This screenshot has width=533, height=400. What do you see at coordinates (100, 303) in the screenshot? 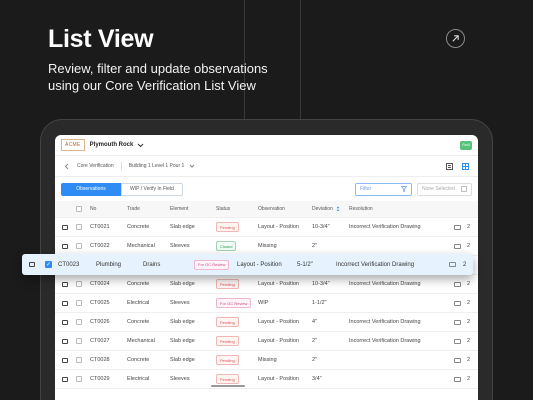
I see `row-number: CT0025` at bounding box center [100, 303].